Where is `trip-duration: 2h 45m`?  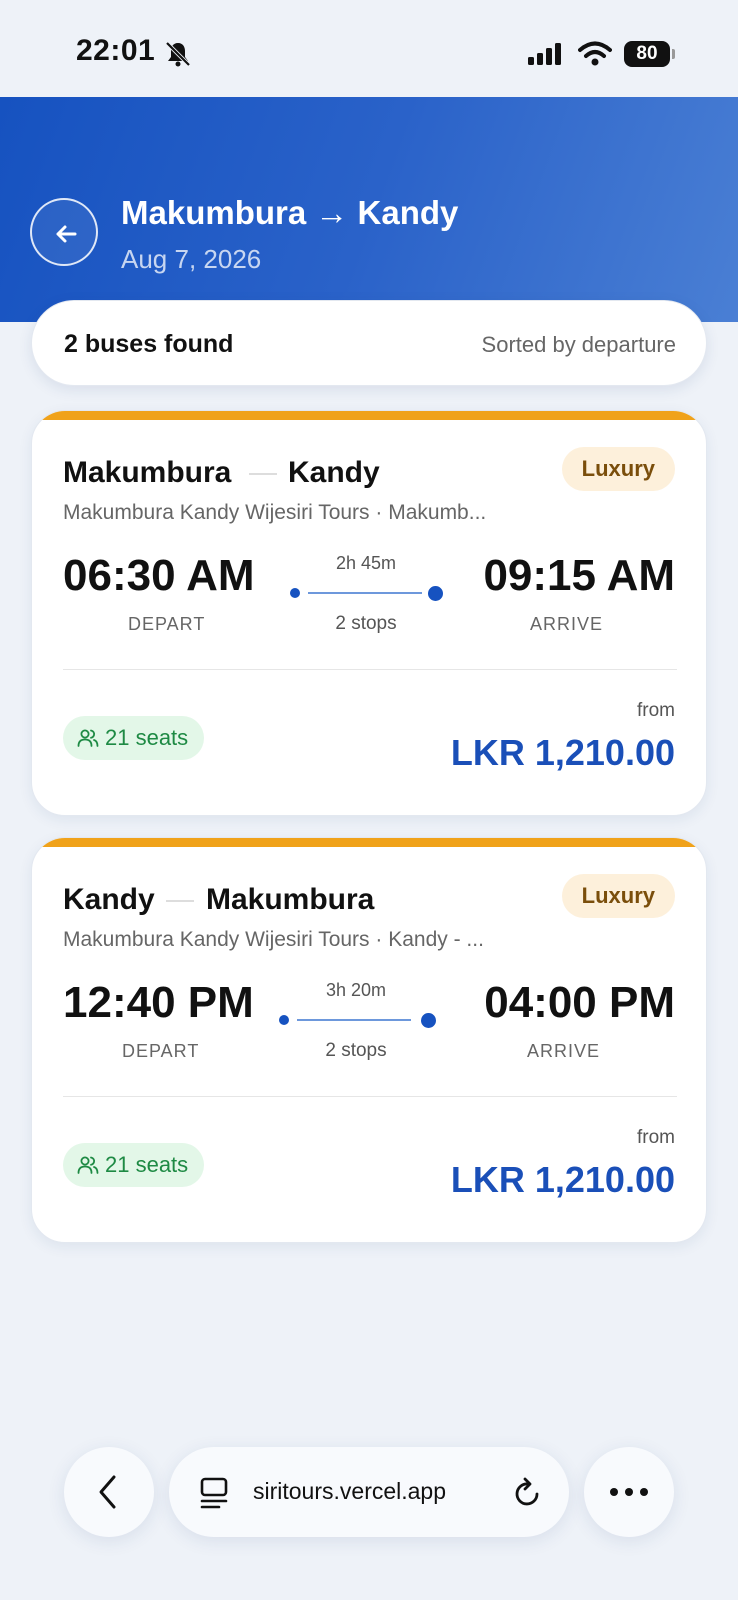
trip-duration: 2h 45m is located at coordinates (366, 563).